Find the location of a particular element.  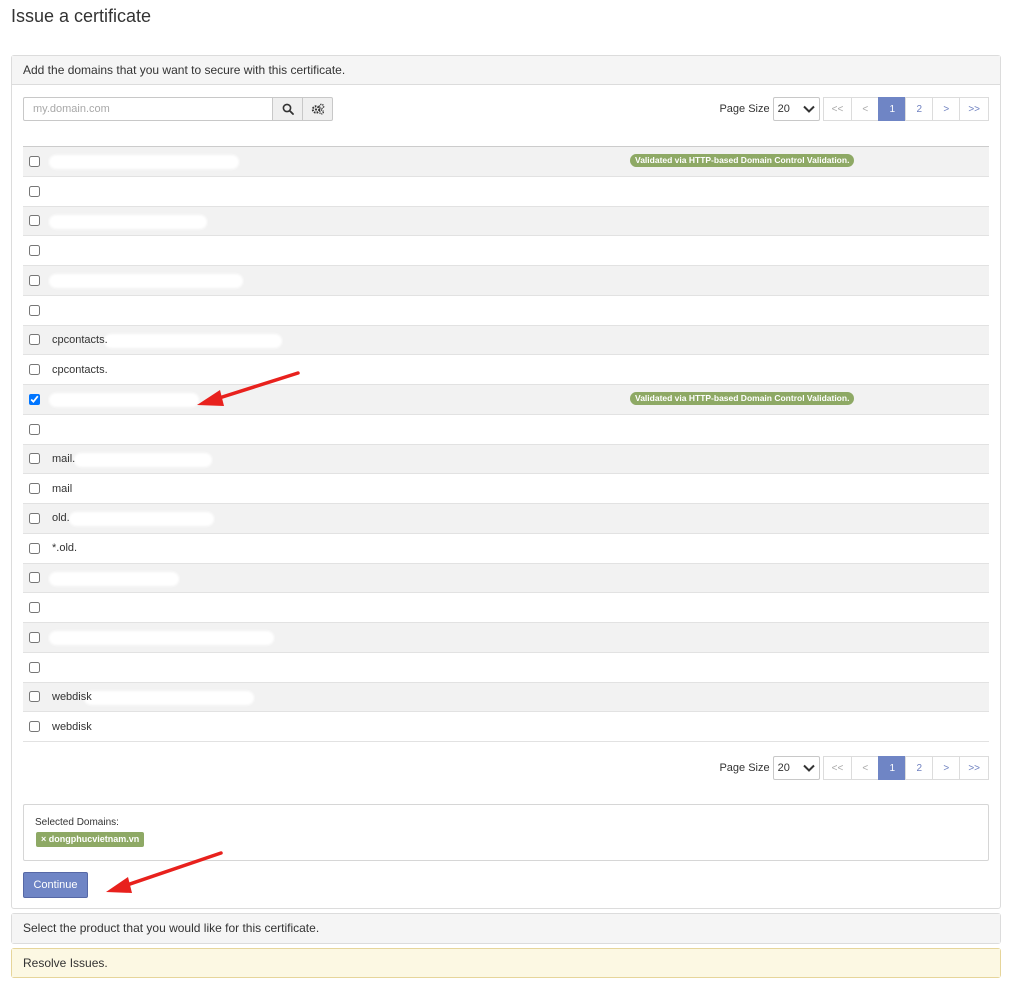

selected-domain-text: dongphucvietnam.vn is located at coordinates (94, 839).